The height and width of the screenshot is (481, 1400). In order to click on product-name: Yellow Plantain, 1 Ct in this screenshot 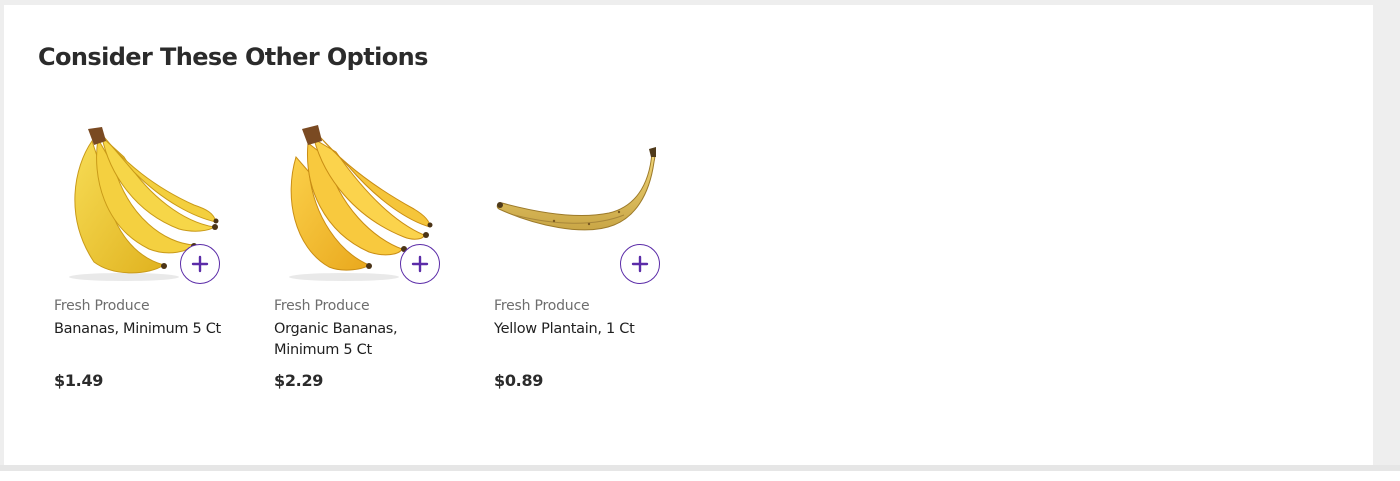, I will do `click(581, 329)`.